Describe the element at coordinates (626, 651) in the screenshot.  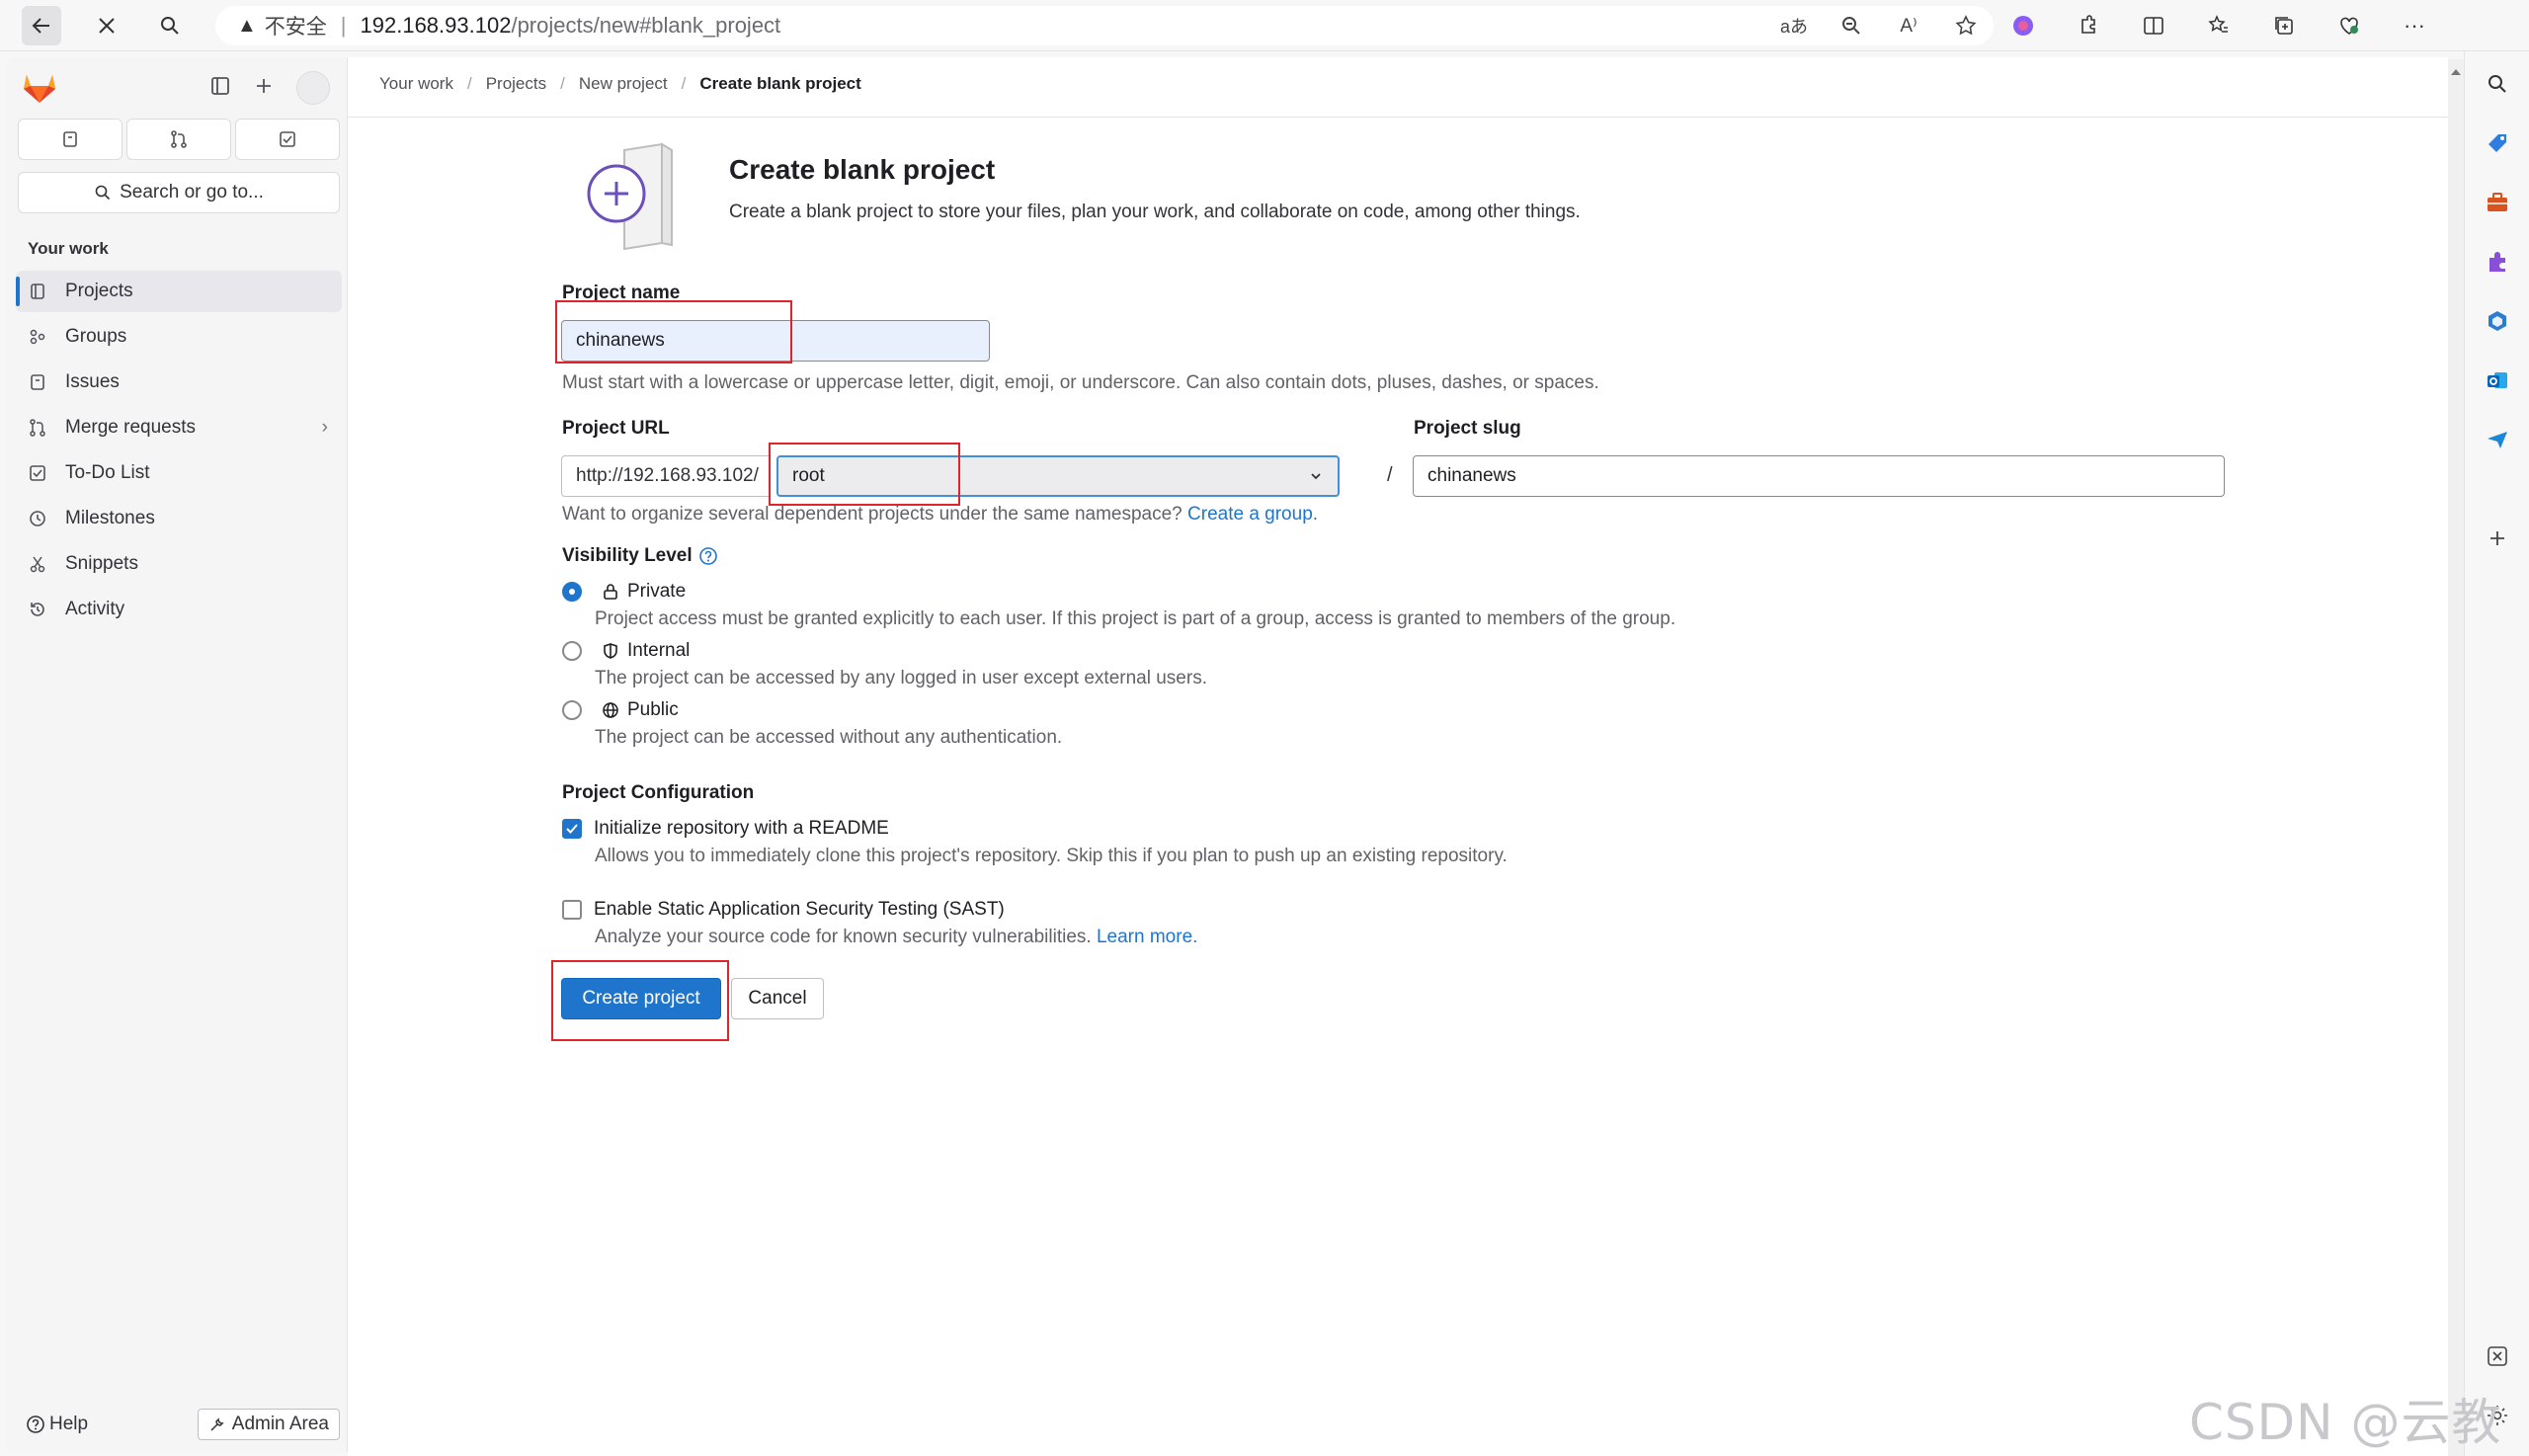
I see `visibility-internal-option: Internal` at that location.